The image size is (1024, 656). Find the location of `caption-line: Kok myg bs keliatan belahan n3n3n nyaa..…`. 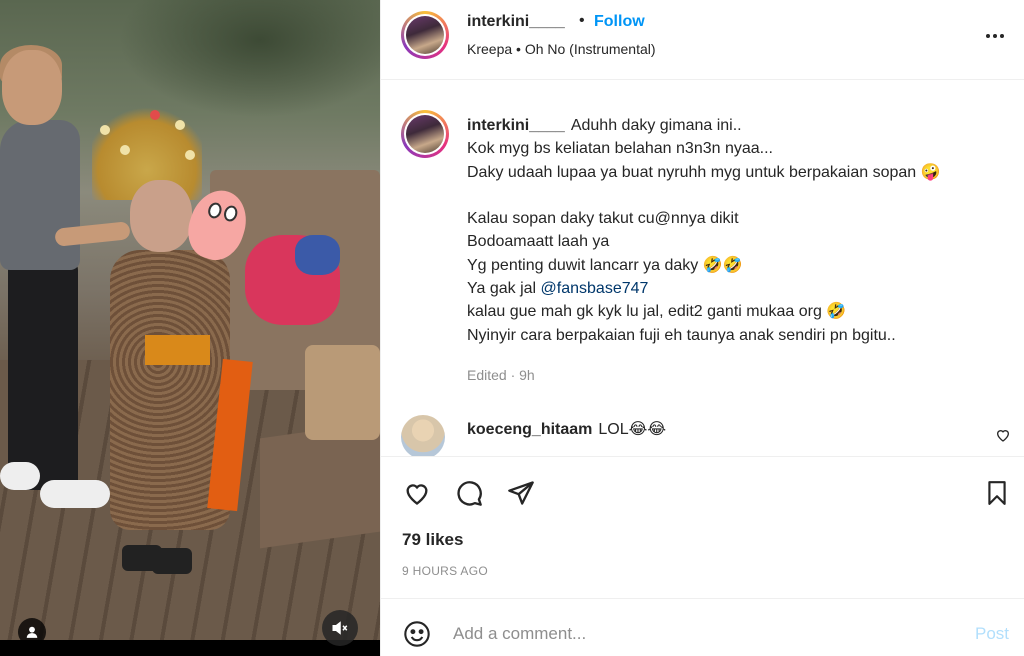

caption-line: Kok myg bs keliatan belahan n3n3n nyaa..… is located at coordinates (620, 149).